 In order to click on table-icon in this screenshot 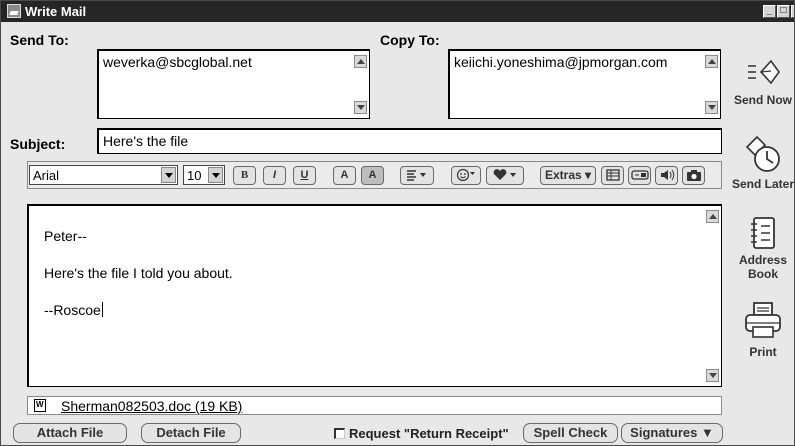, I will do `click(612, 175)`.